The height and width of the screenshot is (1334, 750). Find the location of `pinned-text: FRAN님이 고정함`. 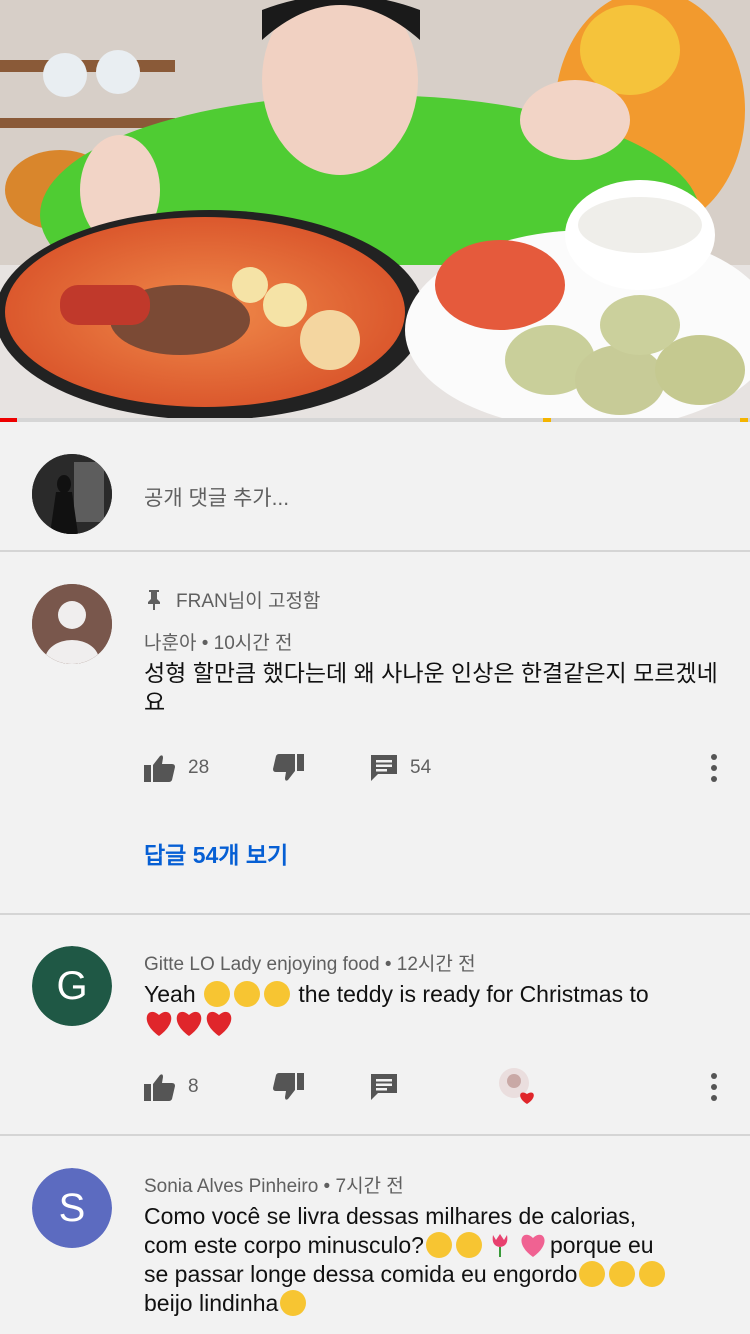

pinned-text: FRAN님이 고정함 is located at coordinates (248, 601).